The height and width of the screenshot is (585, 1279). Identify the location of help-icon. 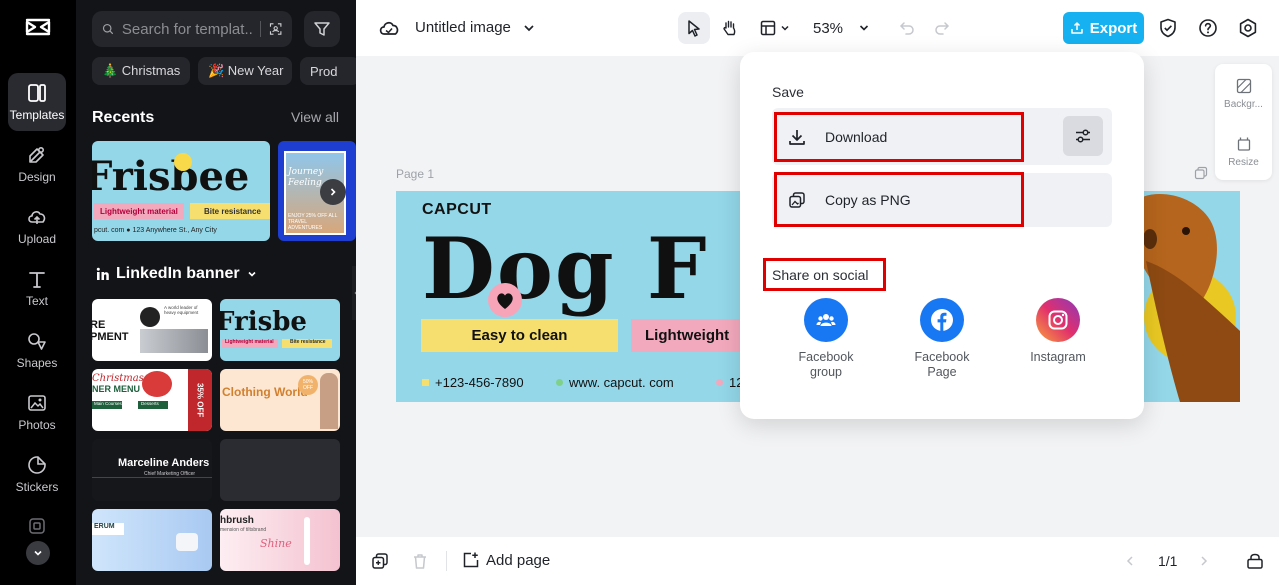
(1208, 28).